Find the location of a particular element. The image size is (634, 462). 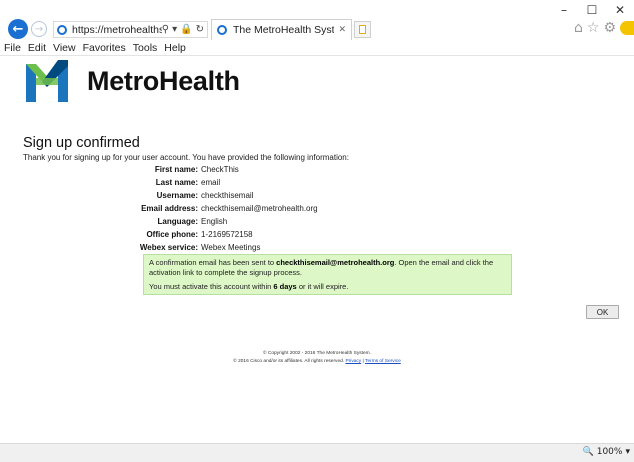

arrow-left-icon: ← is located at coordinates (18, 29).